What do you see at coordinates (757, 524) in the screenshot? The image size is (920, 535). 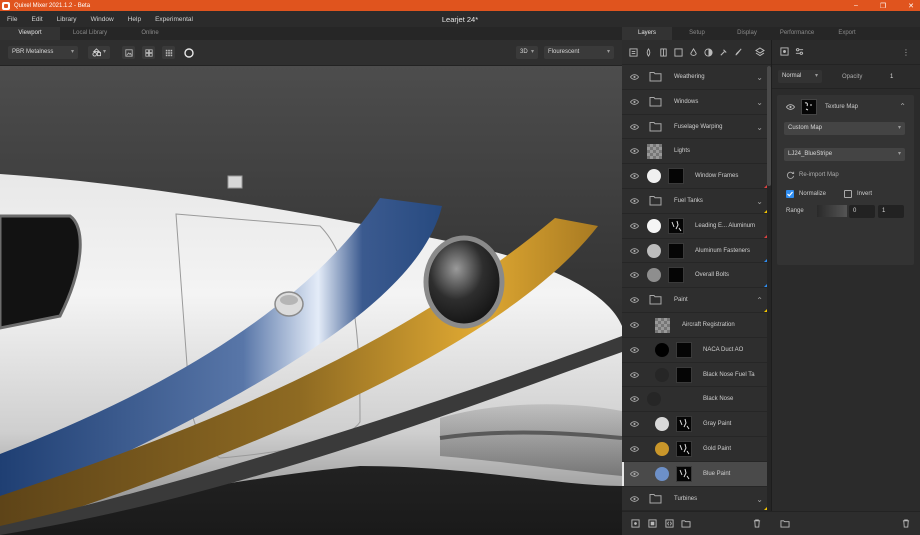 I see `delete-layer-icon` at bounding box center [757, 524].